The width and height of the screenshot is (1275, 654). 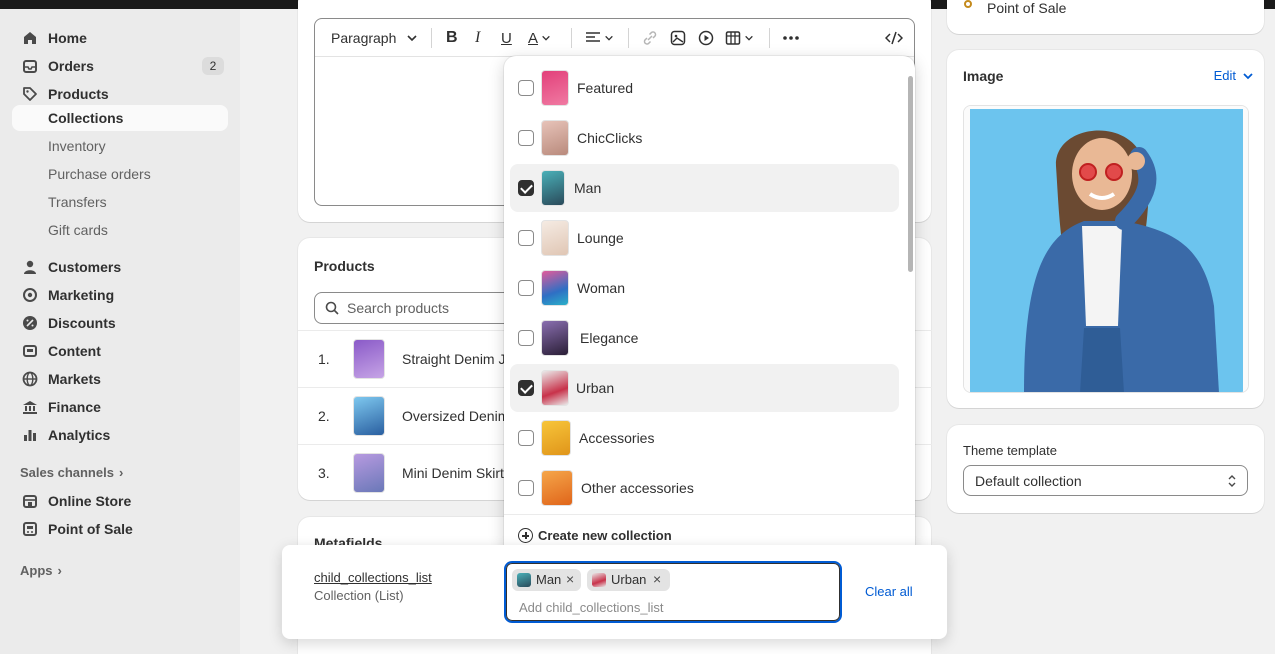 What do you see at coordinates (704, 338) in the screenshot?
I see `collection-option-elegance: Elegance` at bounding box center [704, 338].